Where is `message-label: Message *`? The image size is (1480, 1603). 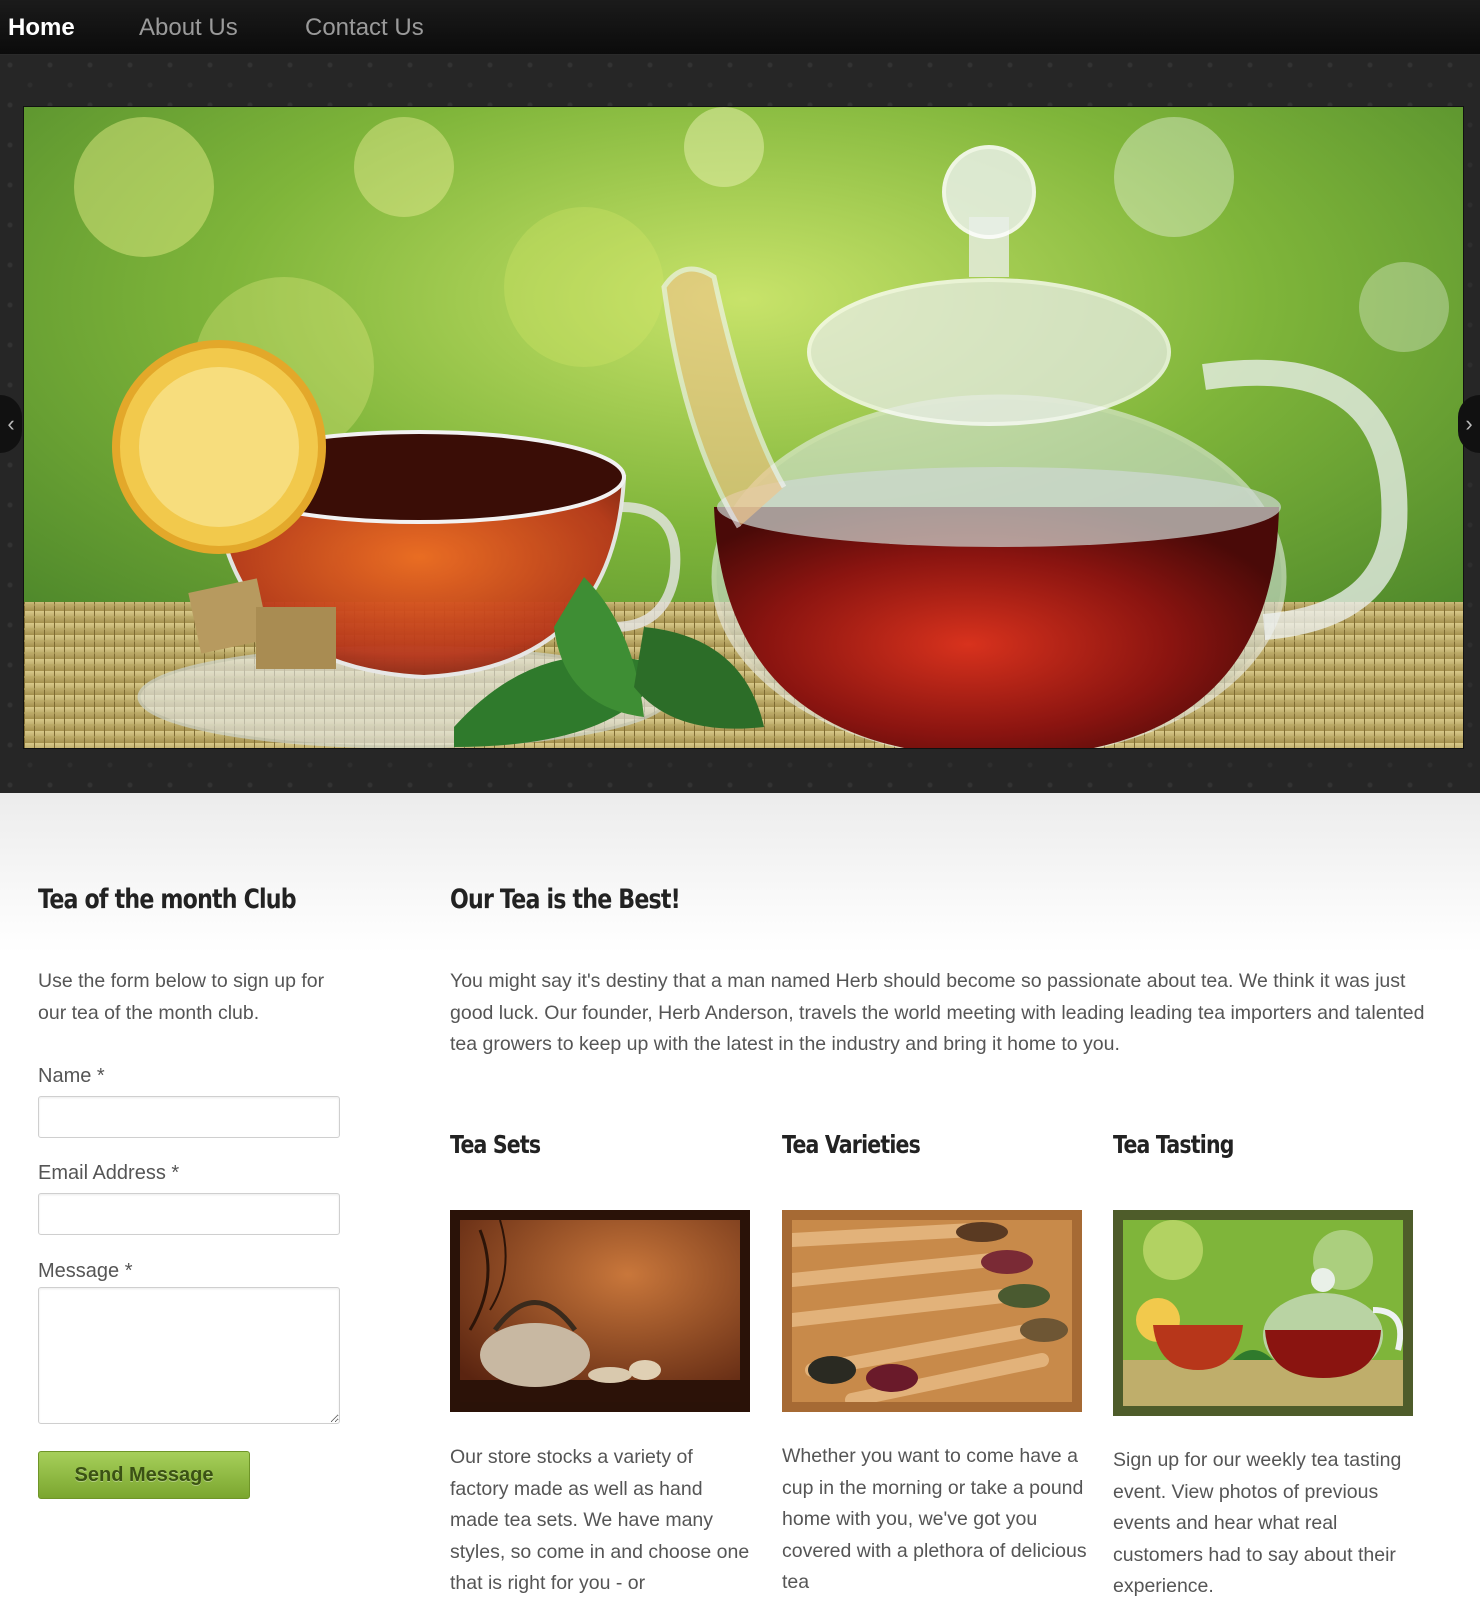
message-label: Message * is located at coordinates (85, 1271).